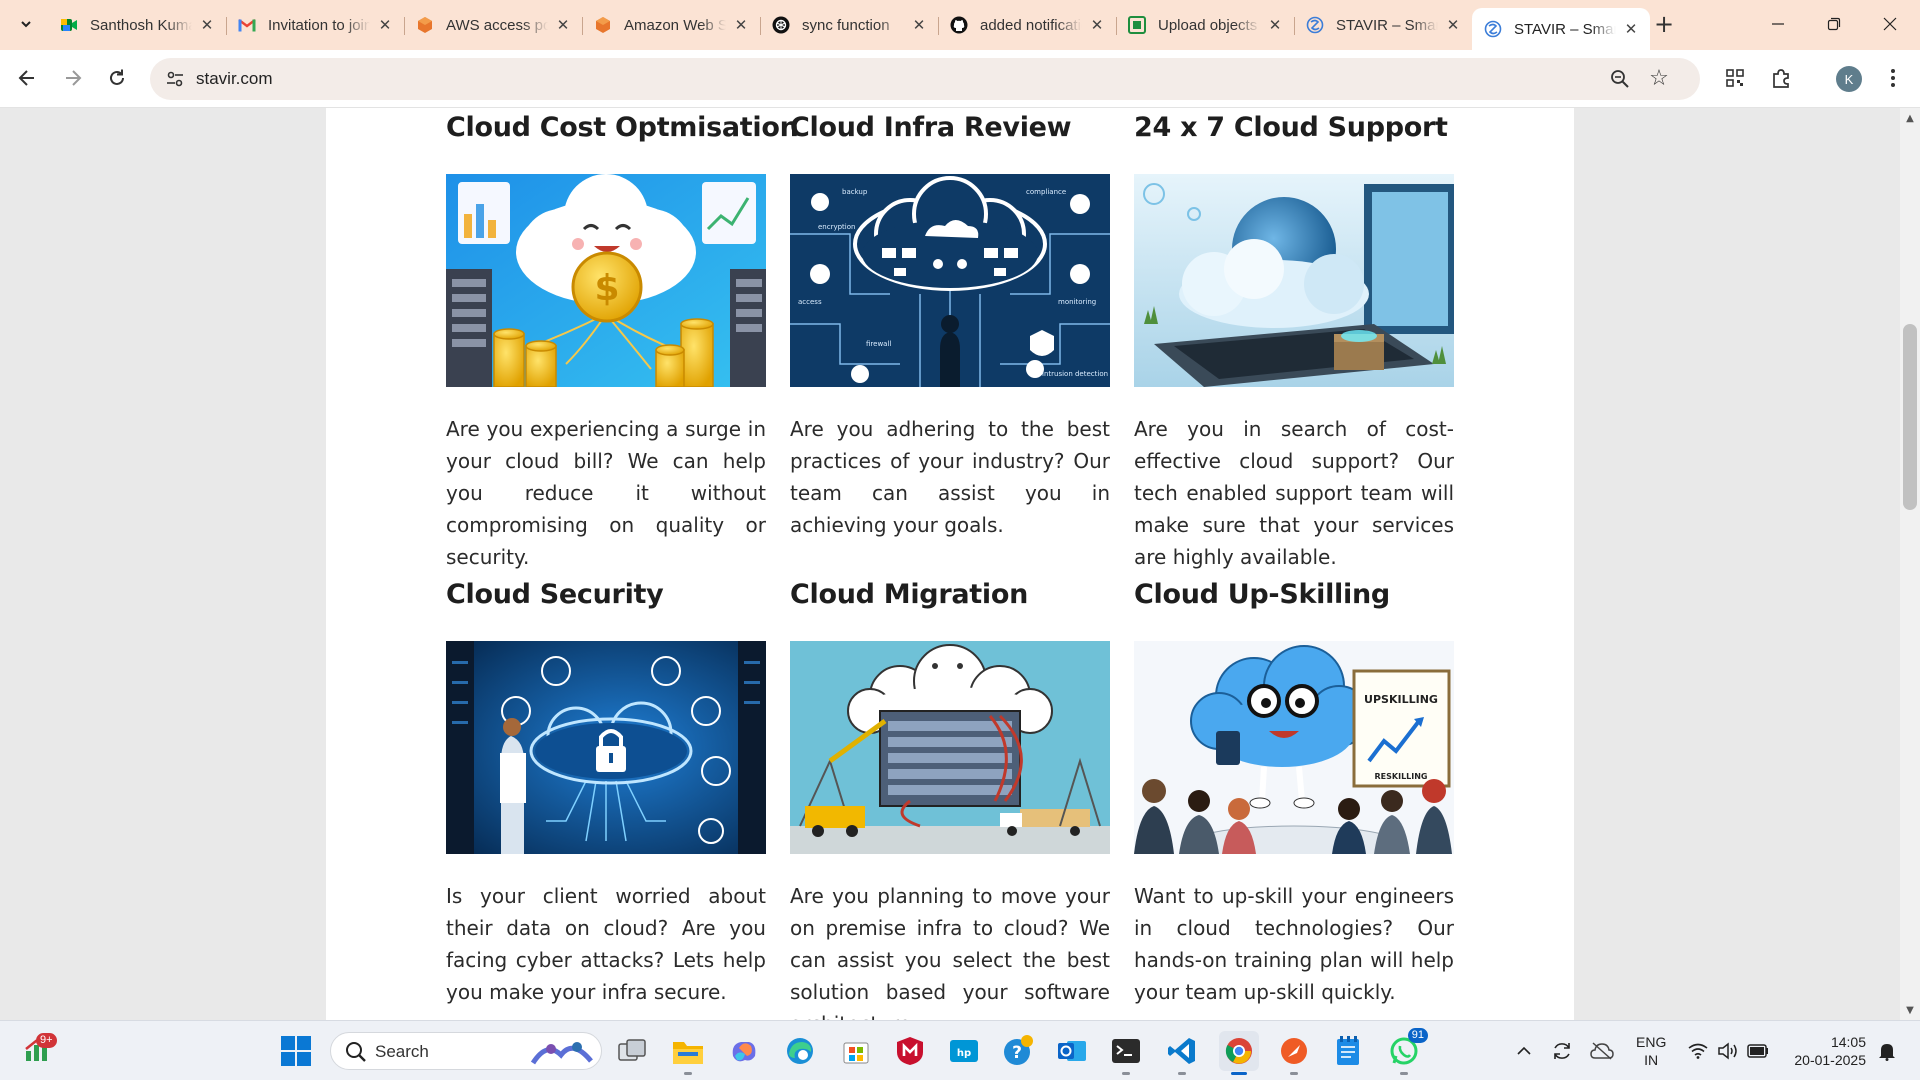 The width and height of the screenshot is (1920, 1080). Describe the element at coordinates (688, 1053) in the screenshot. I see `taskbar-file-explorer` at that location.